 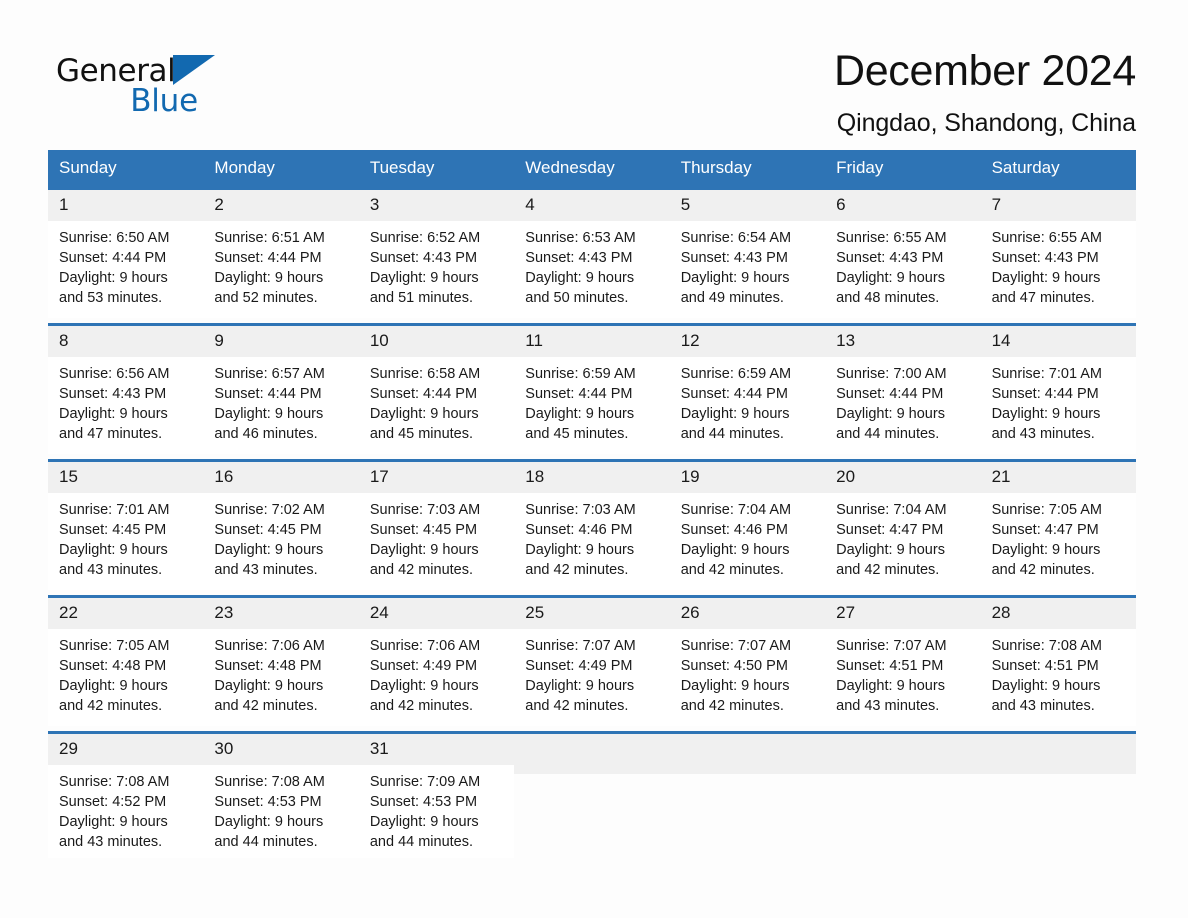 I want to click on sunrise-text: Sunrise: 7:08 AM, so click(x=114, y=782).